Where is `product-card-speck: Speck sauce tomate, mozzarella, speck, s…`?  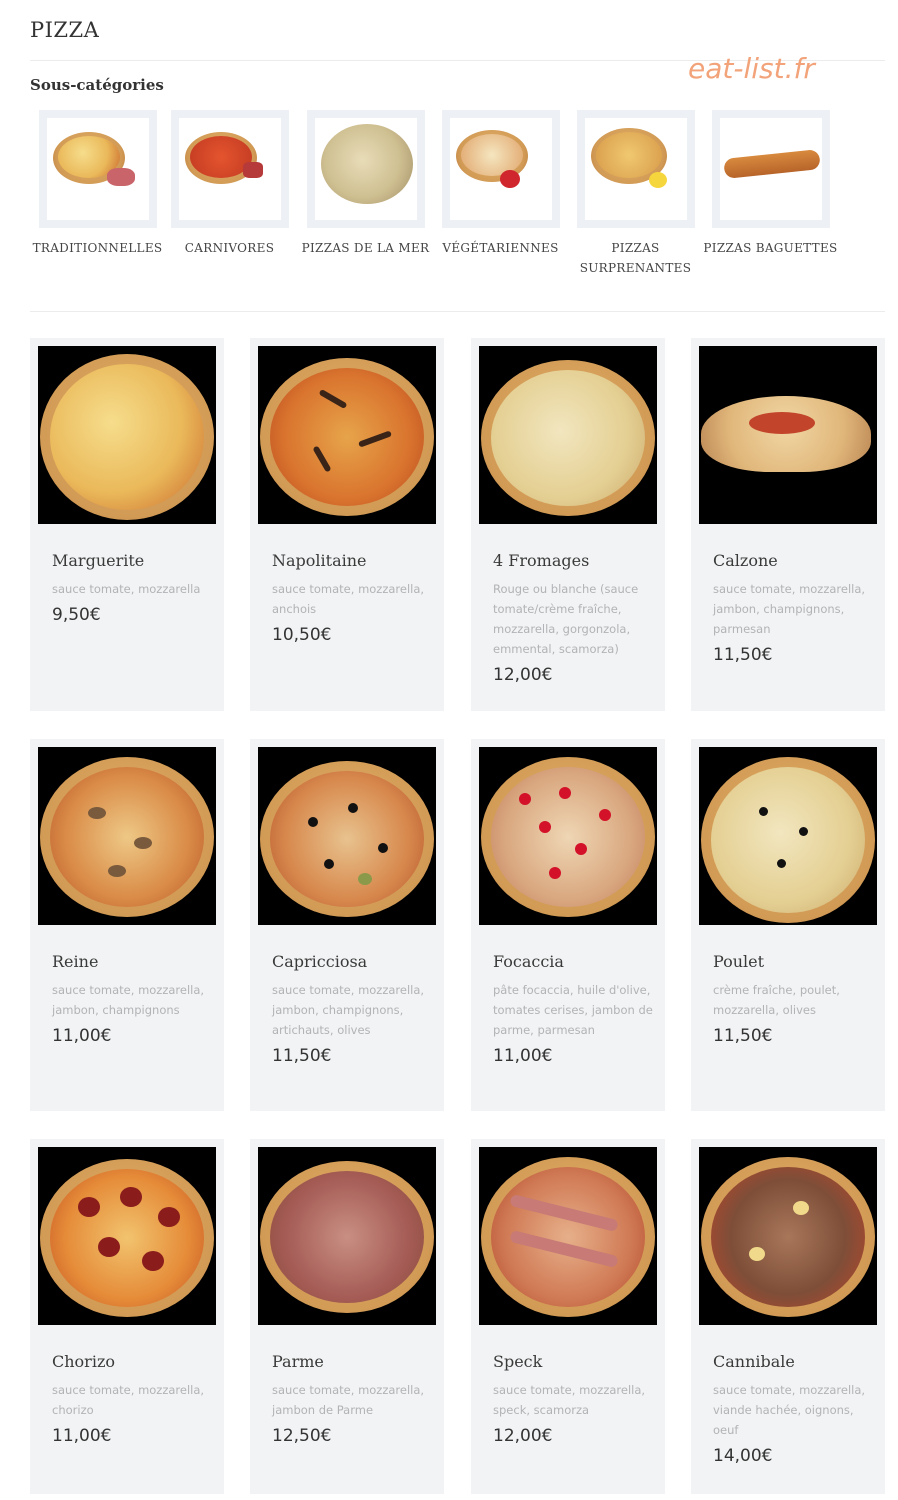 product-card-speck: Speck sauce tomate, mozzarella, speck, s… is located at coordinates (568, 1316).